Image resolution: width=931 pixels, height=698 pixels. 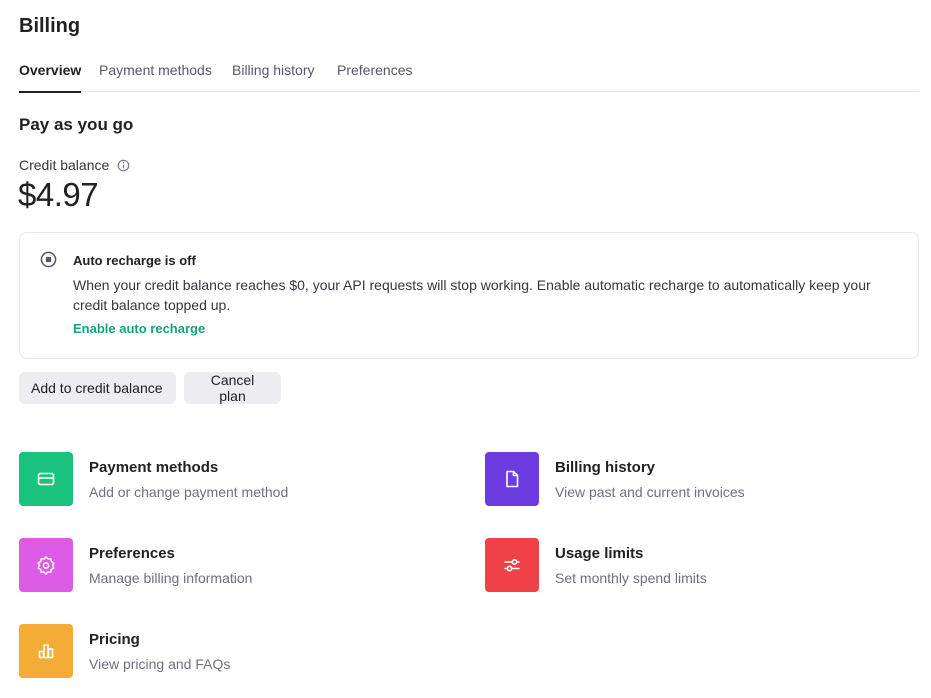 I want to click on cancel-plan-button: Cancel plan, so click(x=232, y=388).